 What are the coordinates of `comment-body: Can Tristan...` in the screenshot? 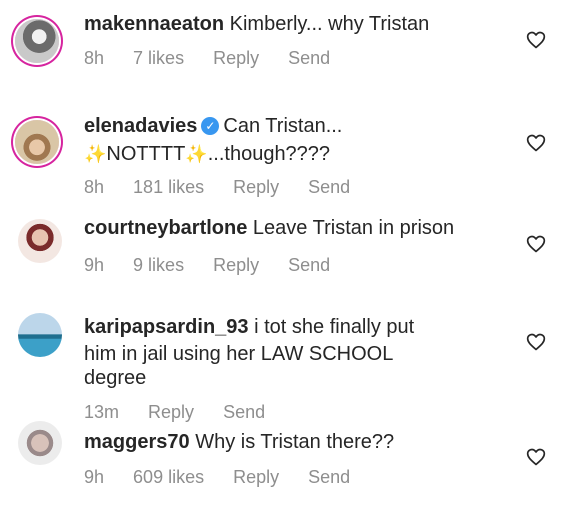 It's located at (283, 126).